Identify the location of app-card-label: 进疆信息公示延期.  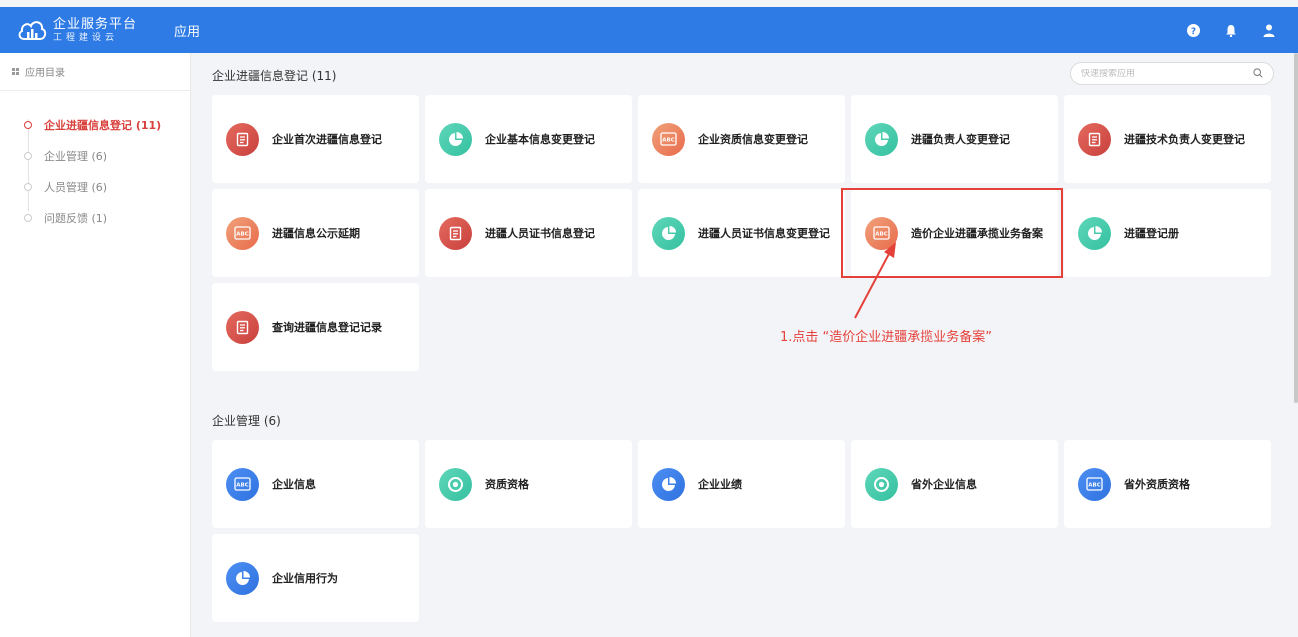
(316, 233).